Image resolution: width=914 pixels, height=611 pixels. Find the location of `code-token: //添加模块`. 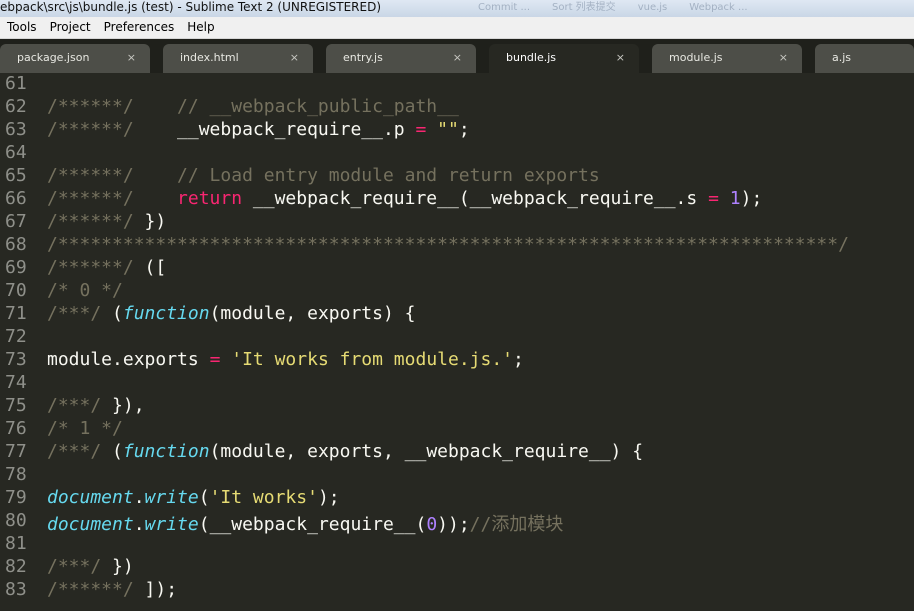

code-token: //添加模块 is located at coordinates (516, 524).